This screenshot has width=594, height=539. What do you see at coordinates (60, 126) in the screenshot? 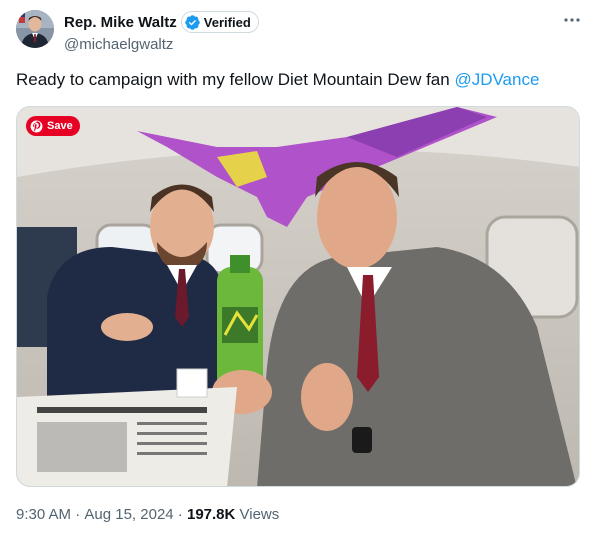
I see `save-label: Save` at bounding box center [60, 126].